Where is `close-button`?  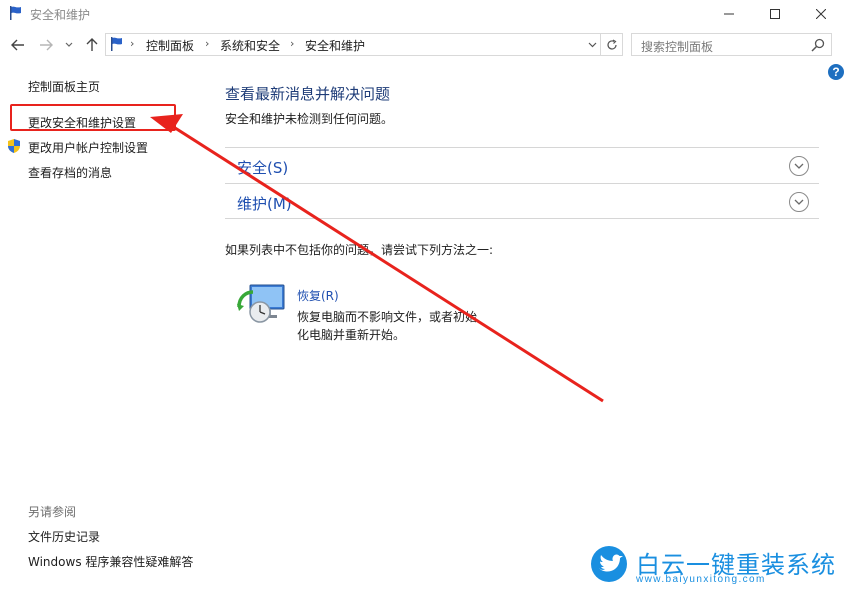 close-button is located at coordinates (821, 14).